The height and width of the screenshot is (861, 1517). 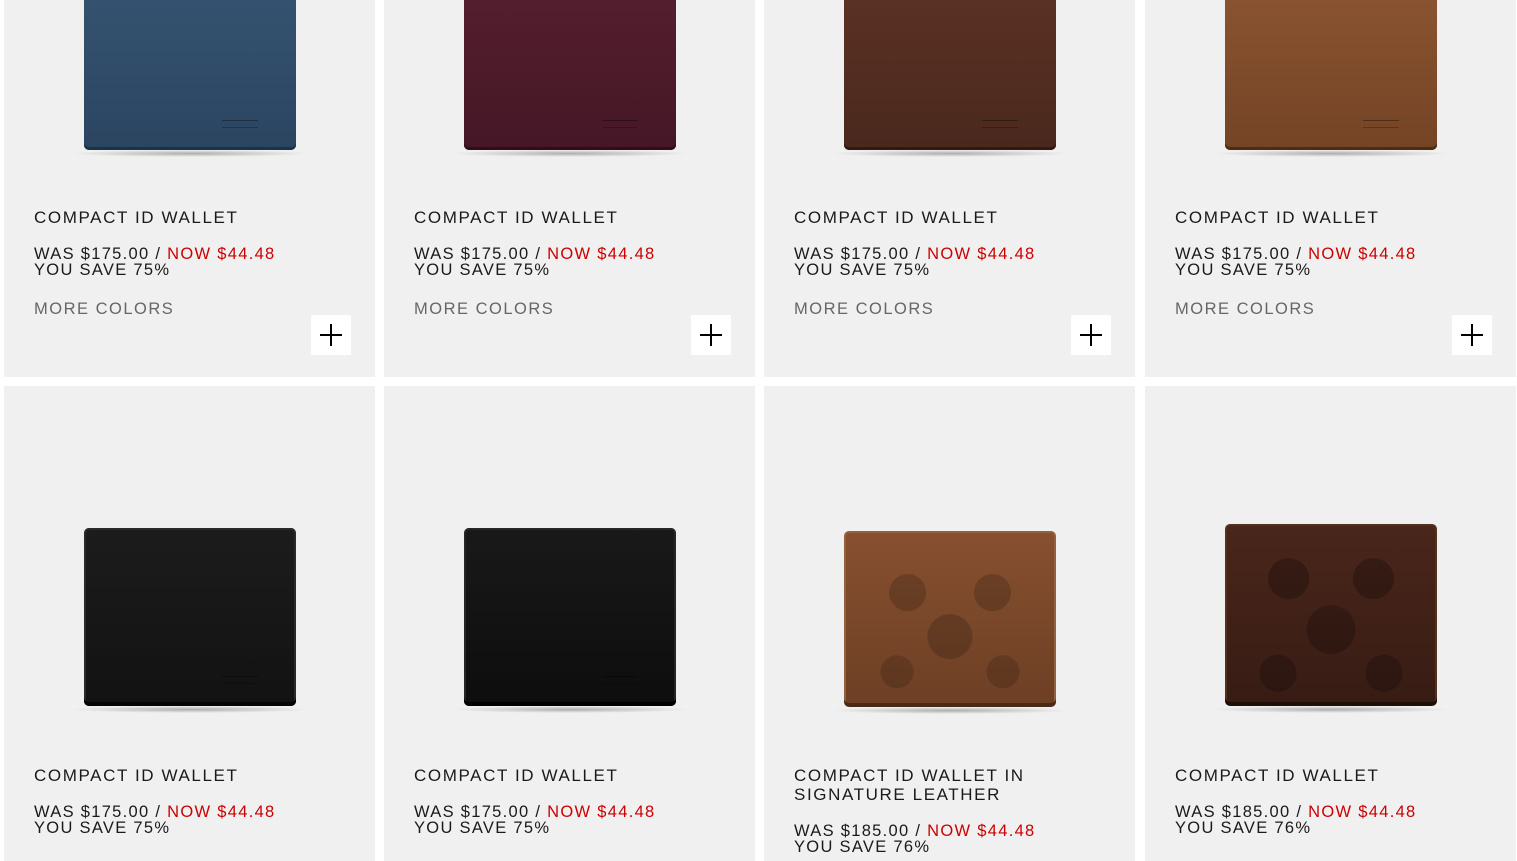 What do you see at coordinates (919, 785) in the screenshot?
I see `product-title: COMPACT ID WALLET IN SIGNATURE LEATHER` at bounding box center [919, 785].